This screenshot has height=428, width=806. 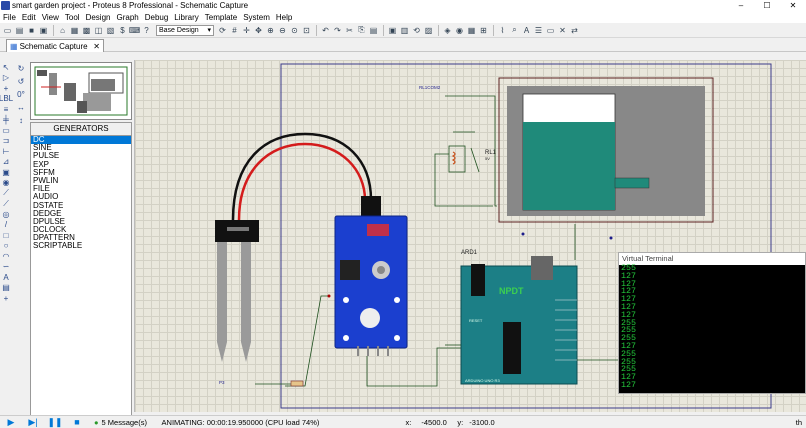 I want to click on box-2d-icon: □, so click(x=6, y=235).